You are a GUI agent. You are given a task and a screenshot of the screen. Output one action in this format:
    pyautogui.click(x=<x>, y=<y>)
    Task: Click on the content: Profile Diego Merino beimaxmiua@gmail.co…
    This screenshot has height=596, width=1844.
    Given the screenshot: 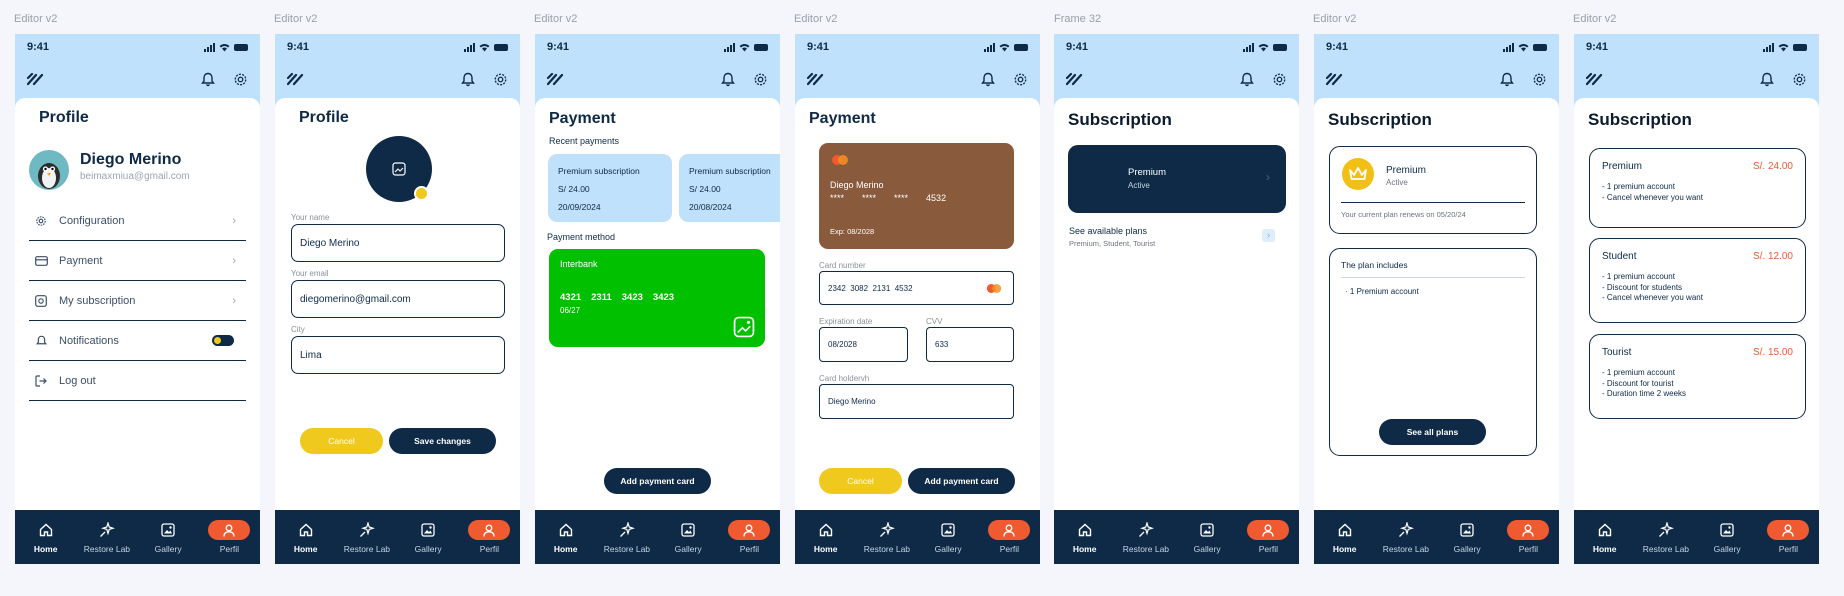 What is the action you would take?
    pyautogui.click(x=137, y=304)
    